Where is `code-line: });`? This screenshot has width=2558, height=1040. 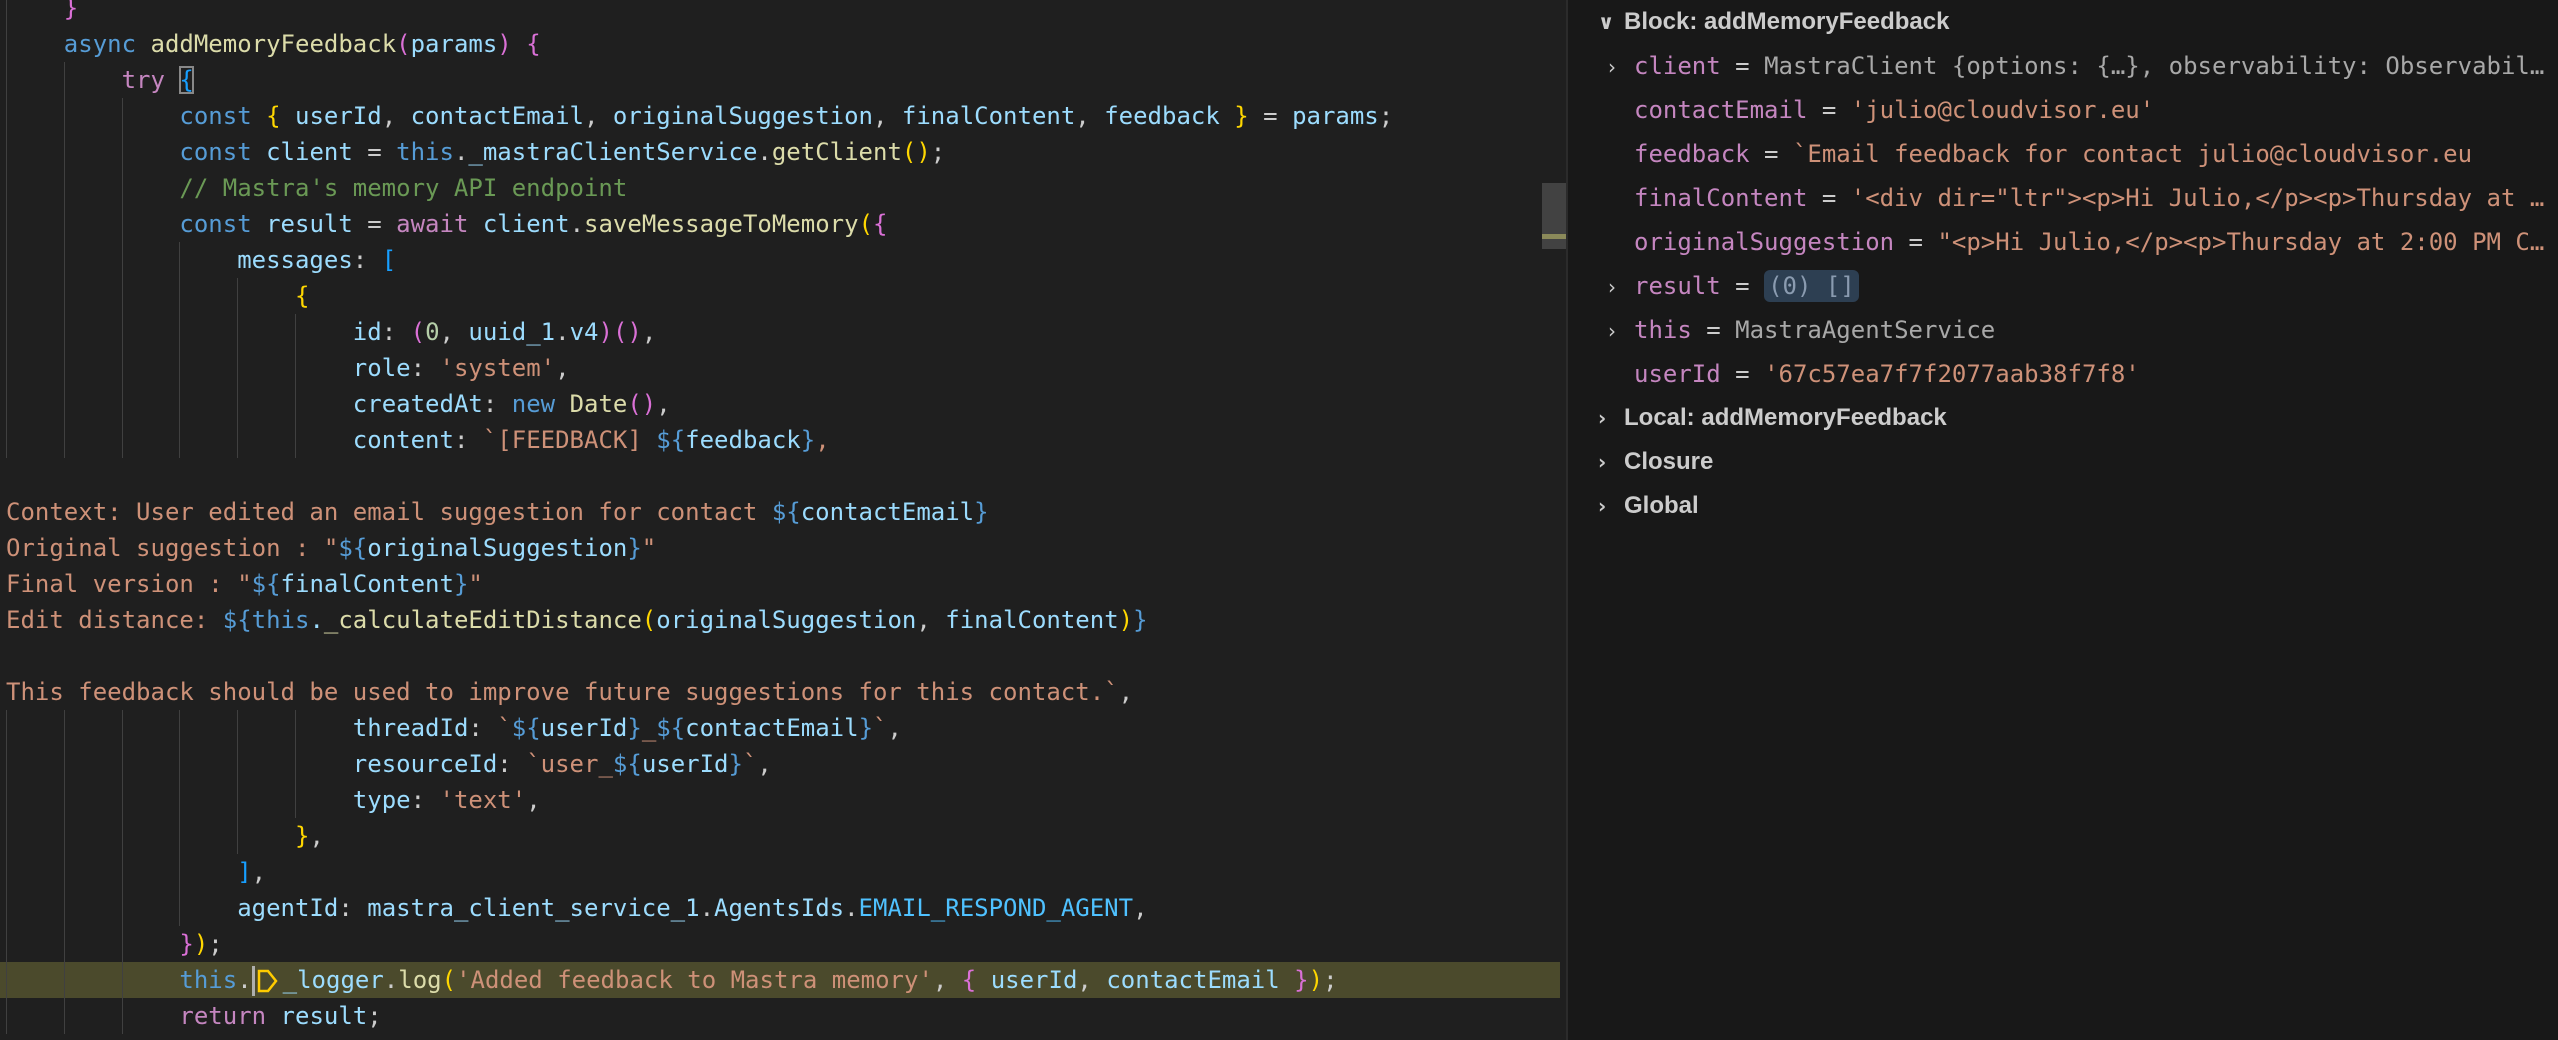 code-line: }); is located at coordinates (780, 944).